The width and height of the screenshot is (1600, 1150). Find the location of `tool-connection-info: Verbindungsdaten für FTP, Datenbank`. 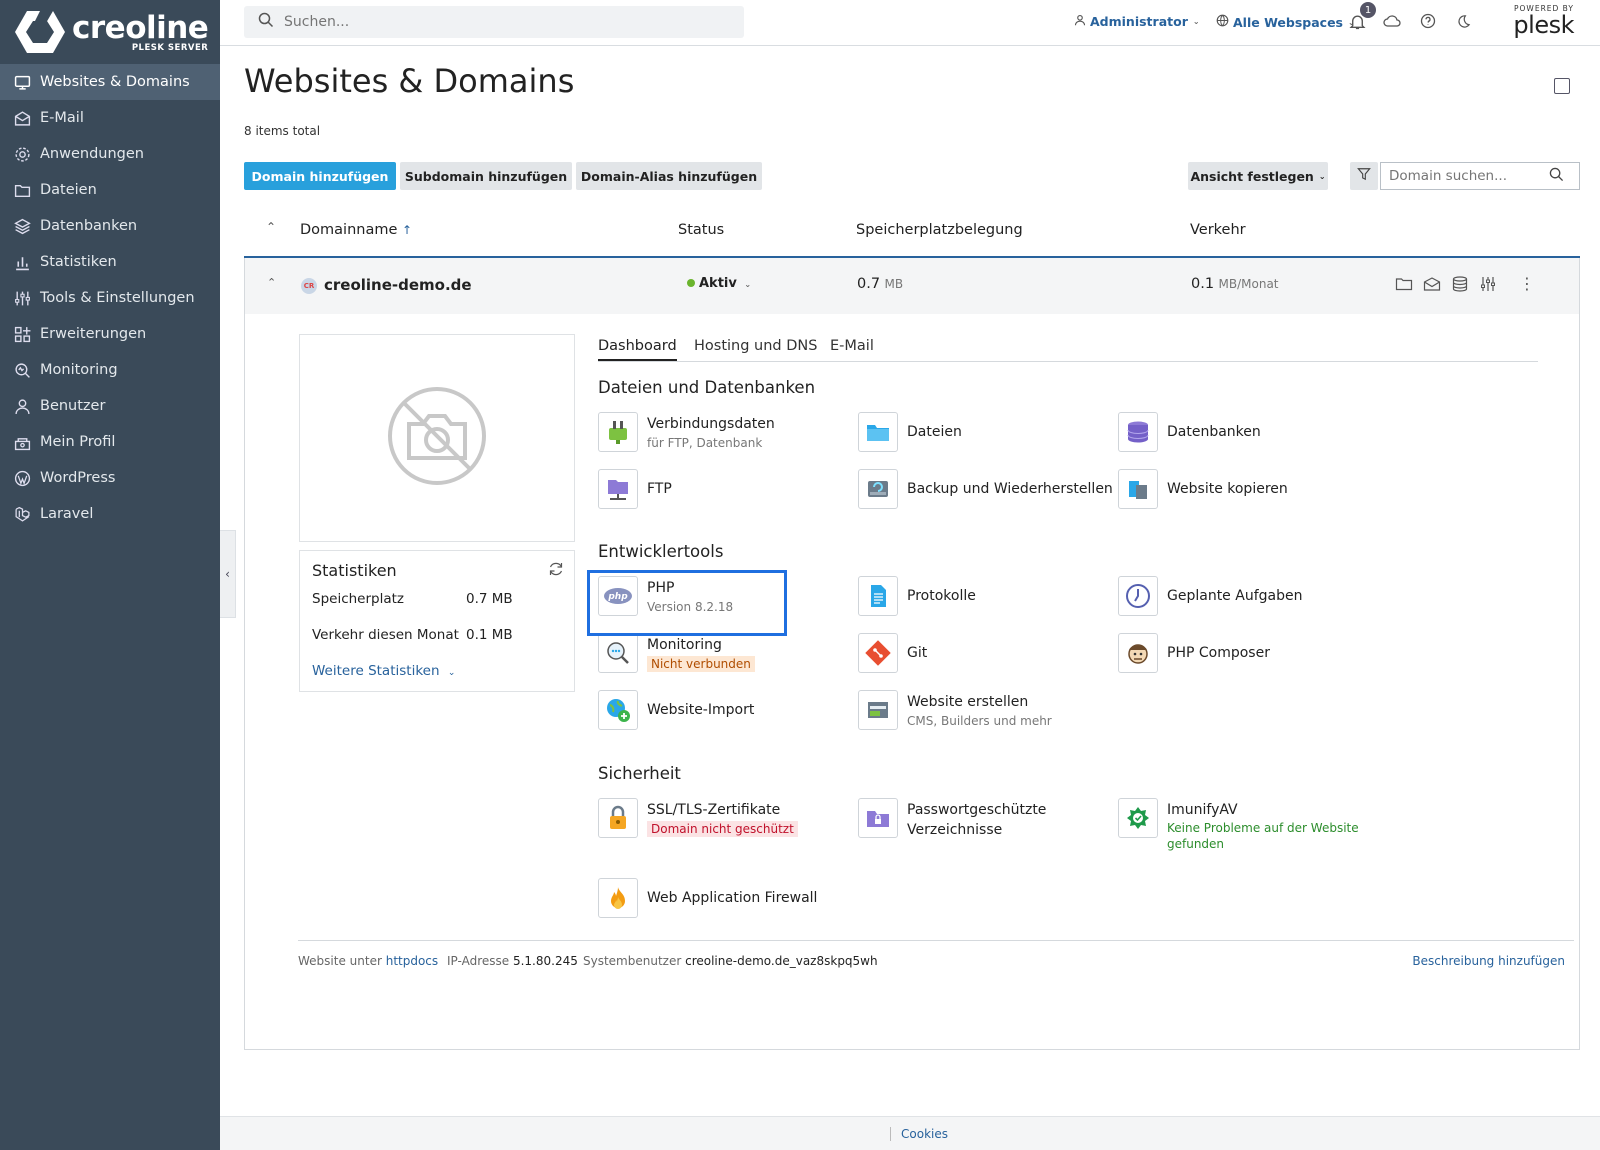

tool-connection-info: Verbindungsdaten für FTP, Datenbank is located at coordinates (686, 432).